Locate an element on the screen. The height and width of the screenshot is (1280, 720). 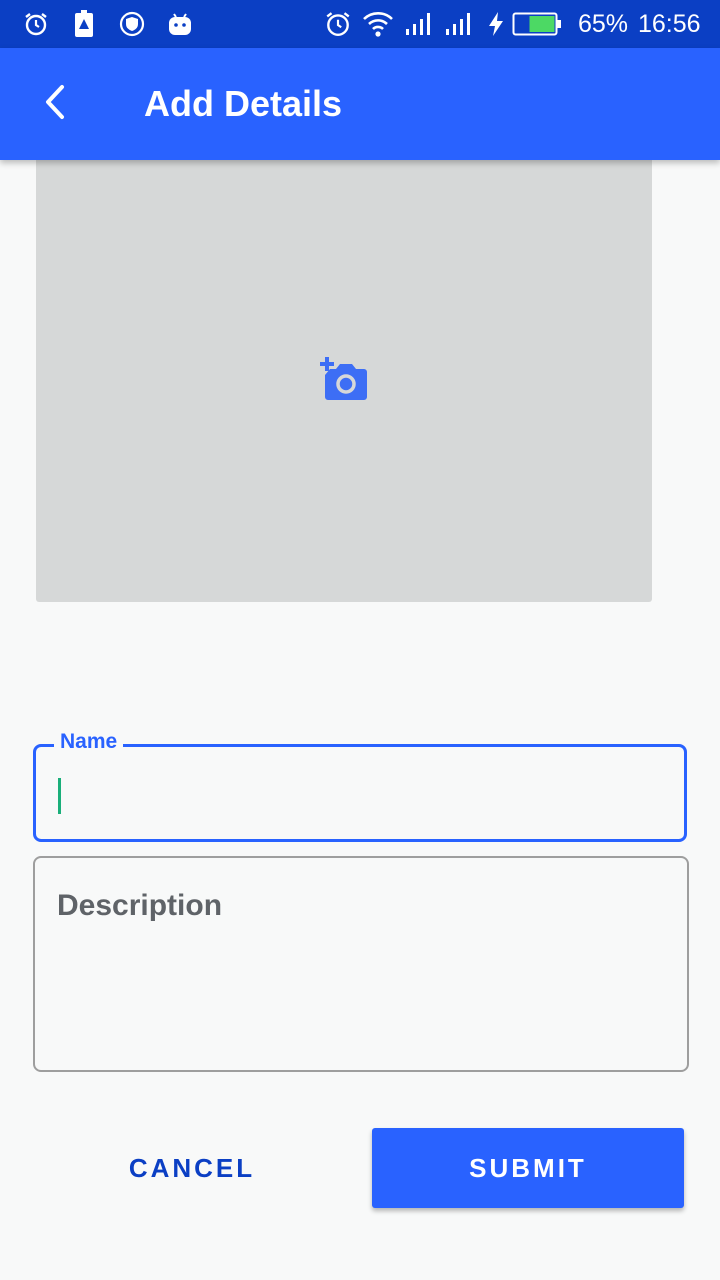
name-input is located at coordinates (356, 795).